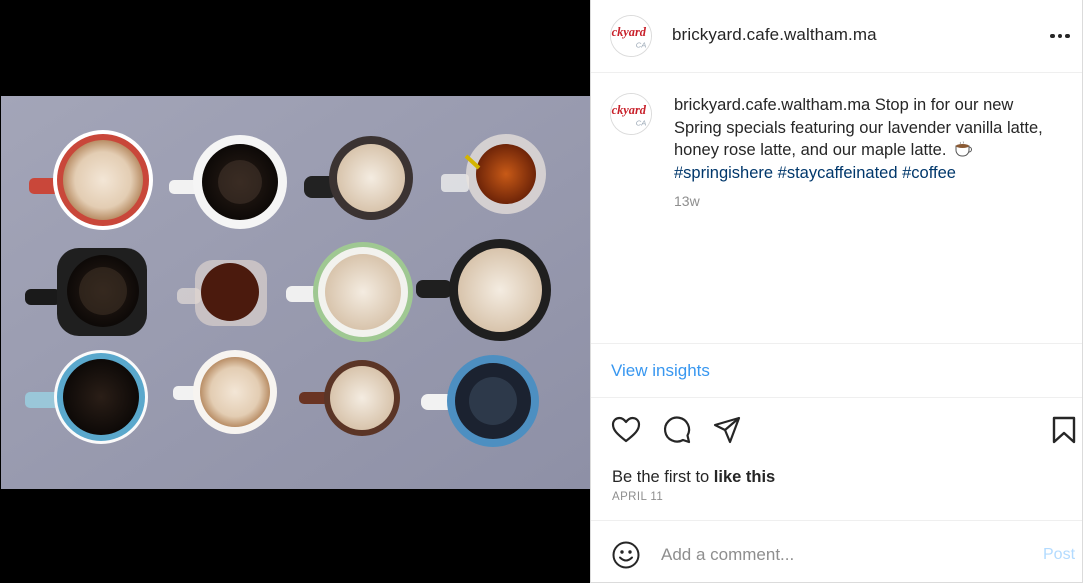 This screenshot has height=583, width=1083. I want to click on like-this-link: like this, so click(744, 477).